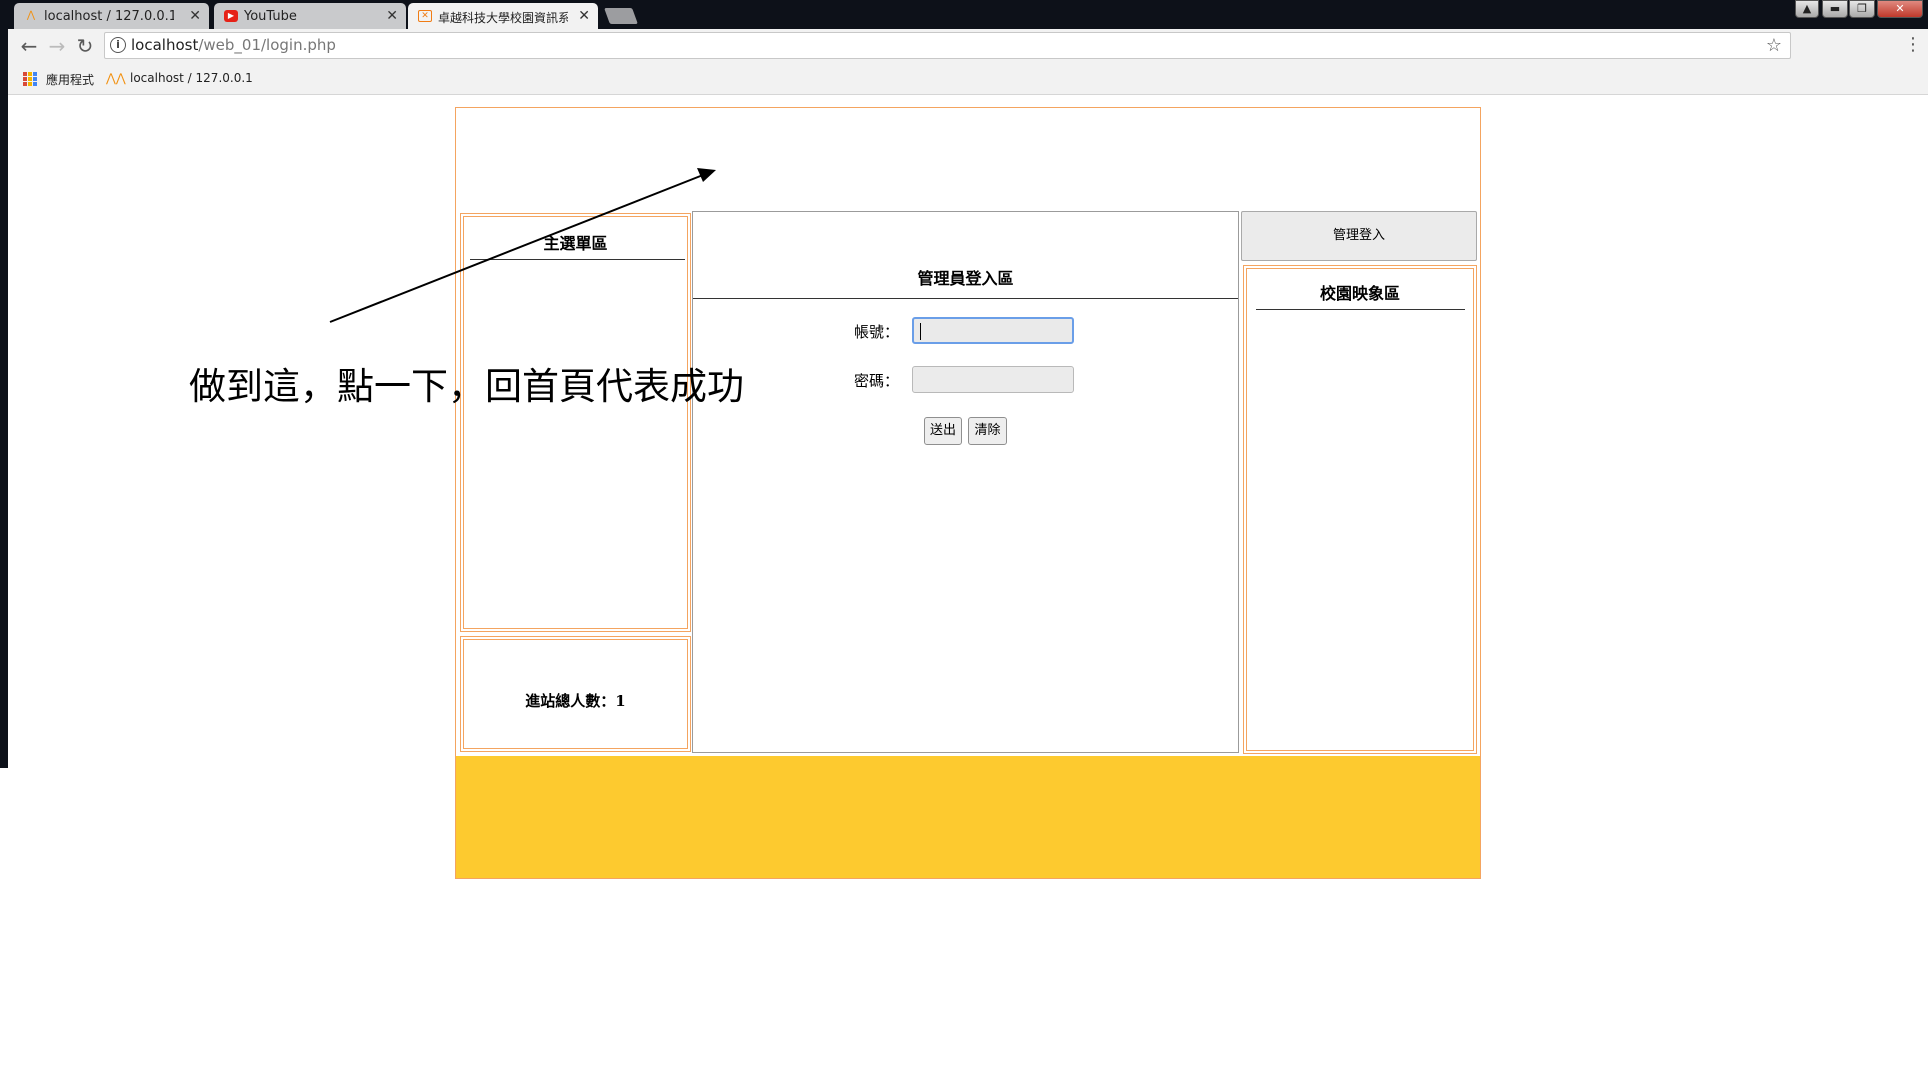 This screenshot has width=1928, height=1080. I want to click on annotation-text: 做到這，點一下，回首頁代表成功, so click(466, 386).